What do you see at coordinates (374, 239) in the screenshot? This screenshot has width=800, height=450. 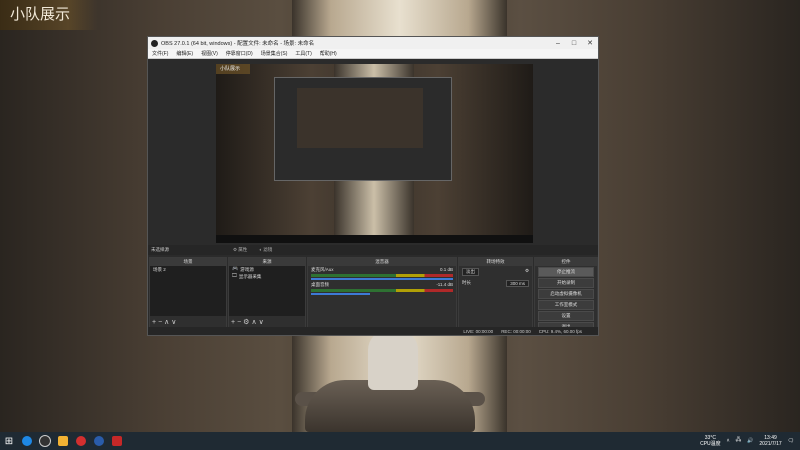 I see `preview-taskbar` at bounding box center [374, 239].